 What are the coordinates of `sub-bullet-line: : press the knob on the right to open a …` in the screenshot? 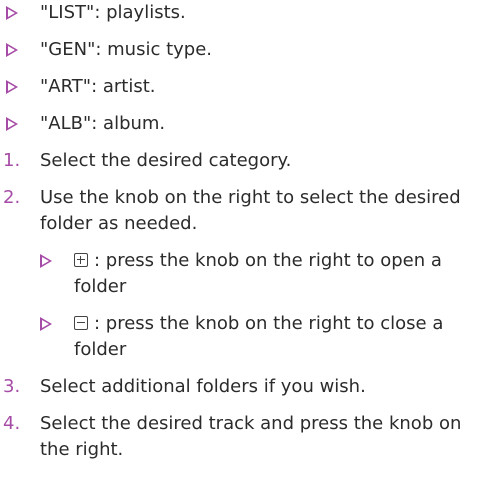 It's located at (279, 274).